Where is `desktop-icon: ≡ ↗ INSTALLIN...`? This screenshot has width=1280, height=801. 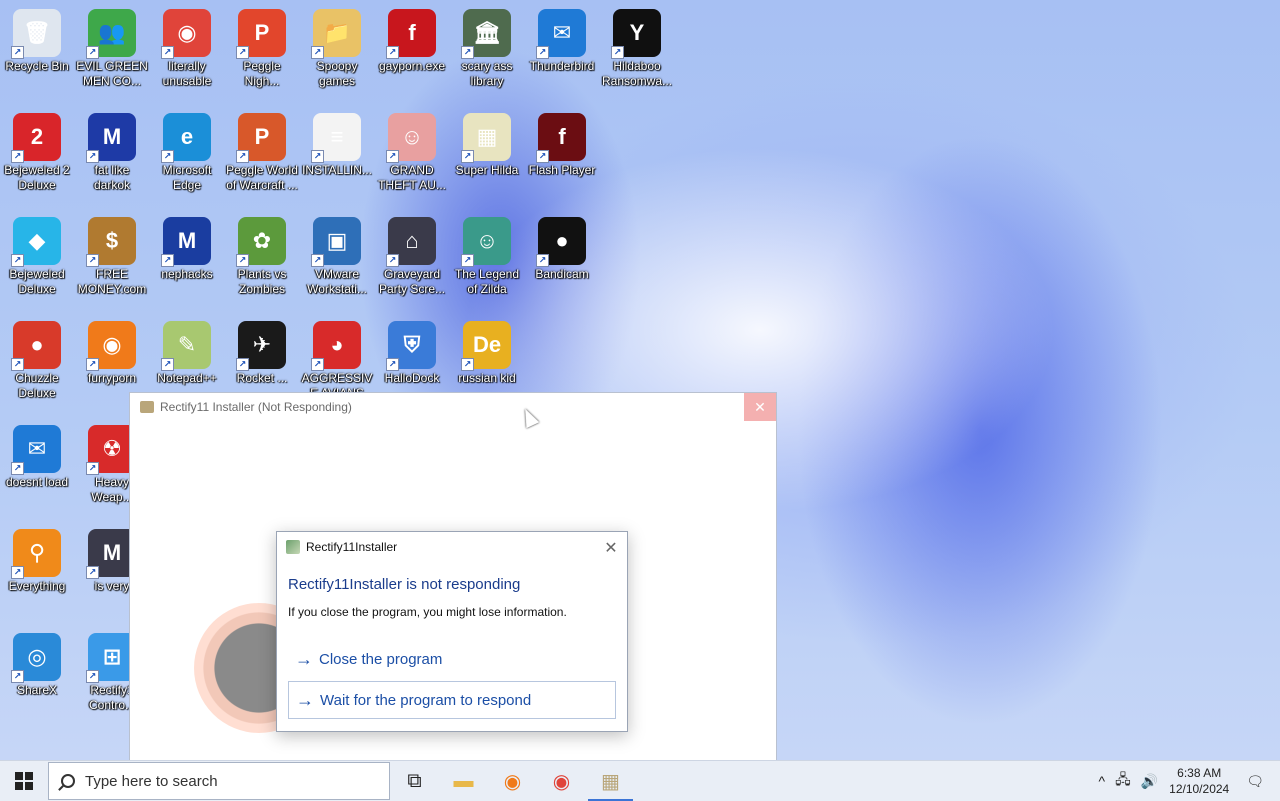
desktop-icon: ≡ ↗ INSTALLIN... is located at coordinates (337, 158).